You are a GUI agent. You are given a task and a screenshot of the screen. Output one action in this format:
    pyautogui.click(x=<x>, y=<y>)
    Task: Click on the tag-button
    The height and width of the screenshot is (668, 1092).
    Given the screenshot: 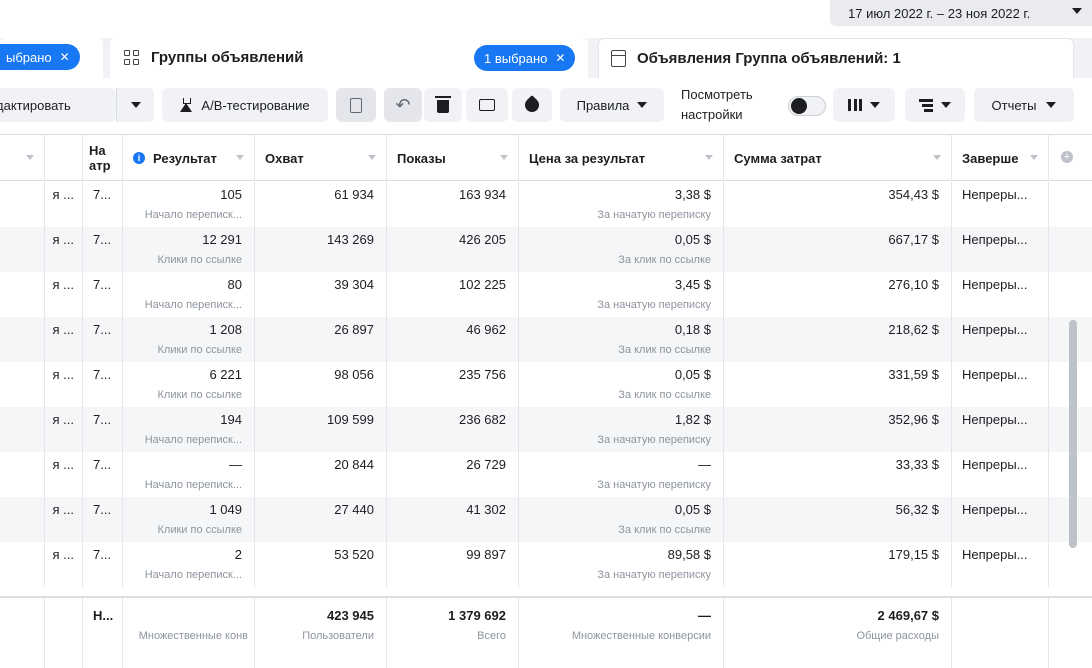 What is the action you would take?
    pyautogui.click(x=532, y=105)
    